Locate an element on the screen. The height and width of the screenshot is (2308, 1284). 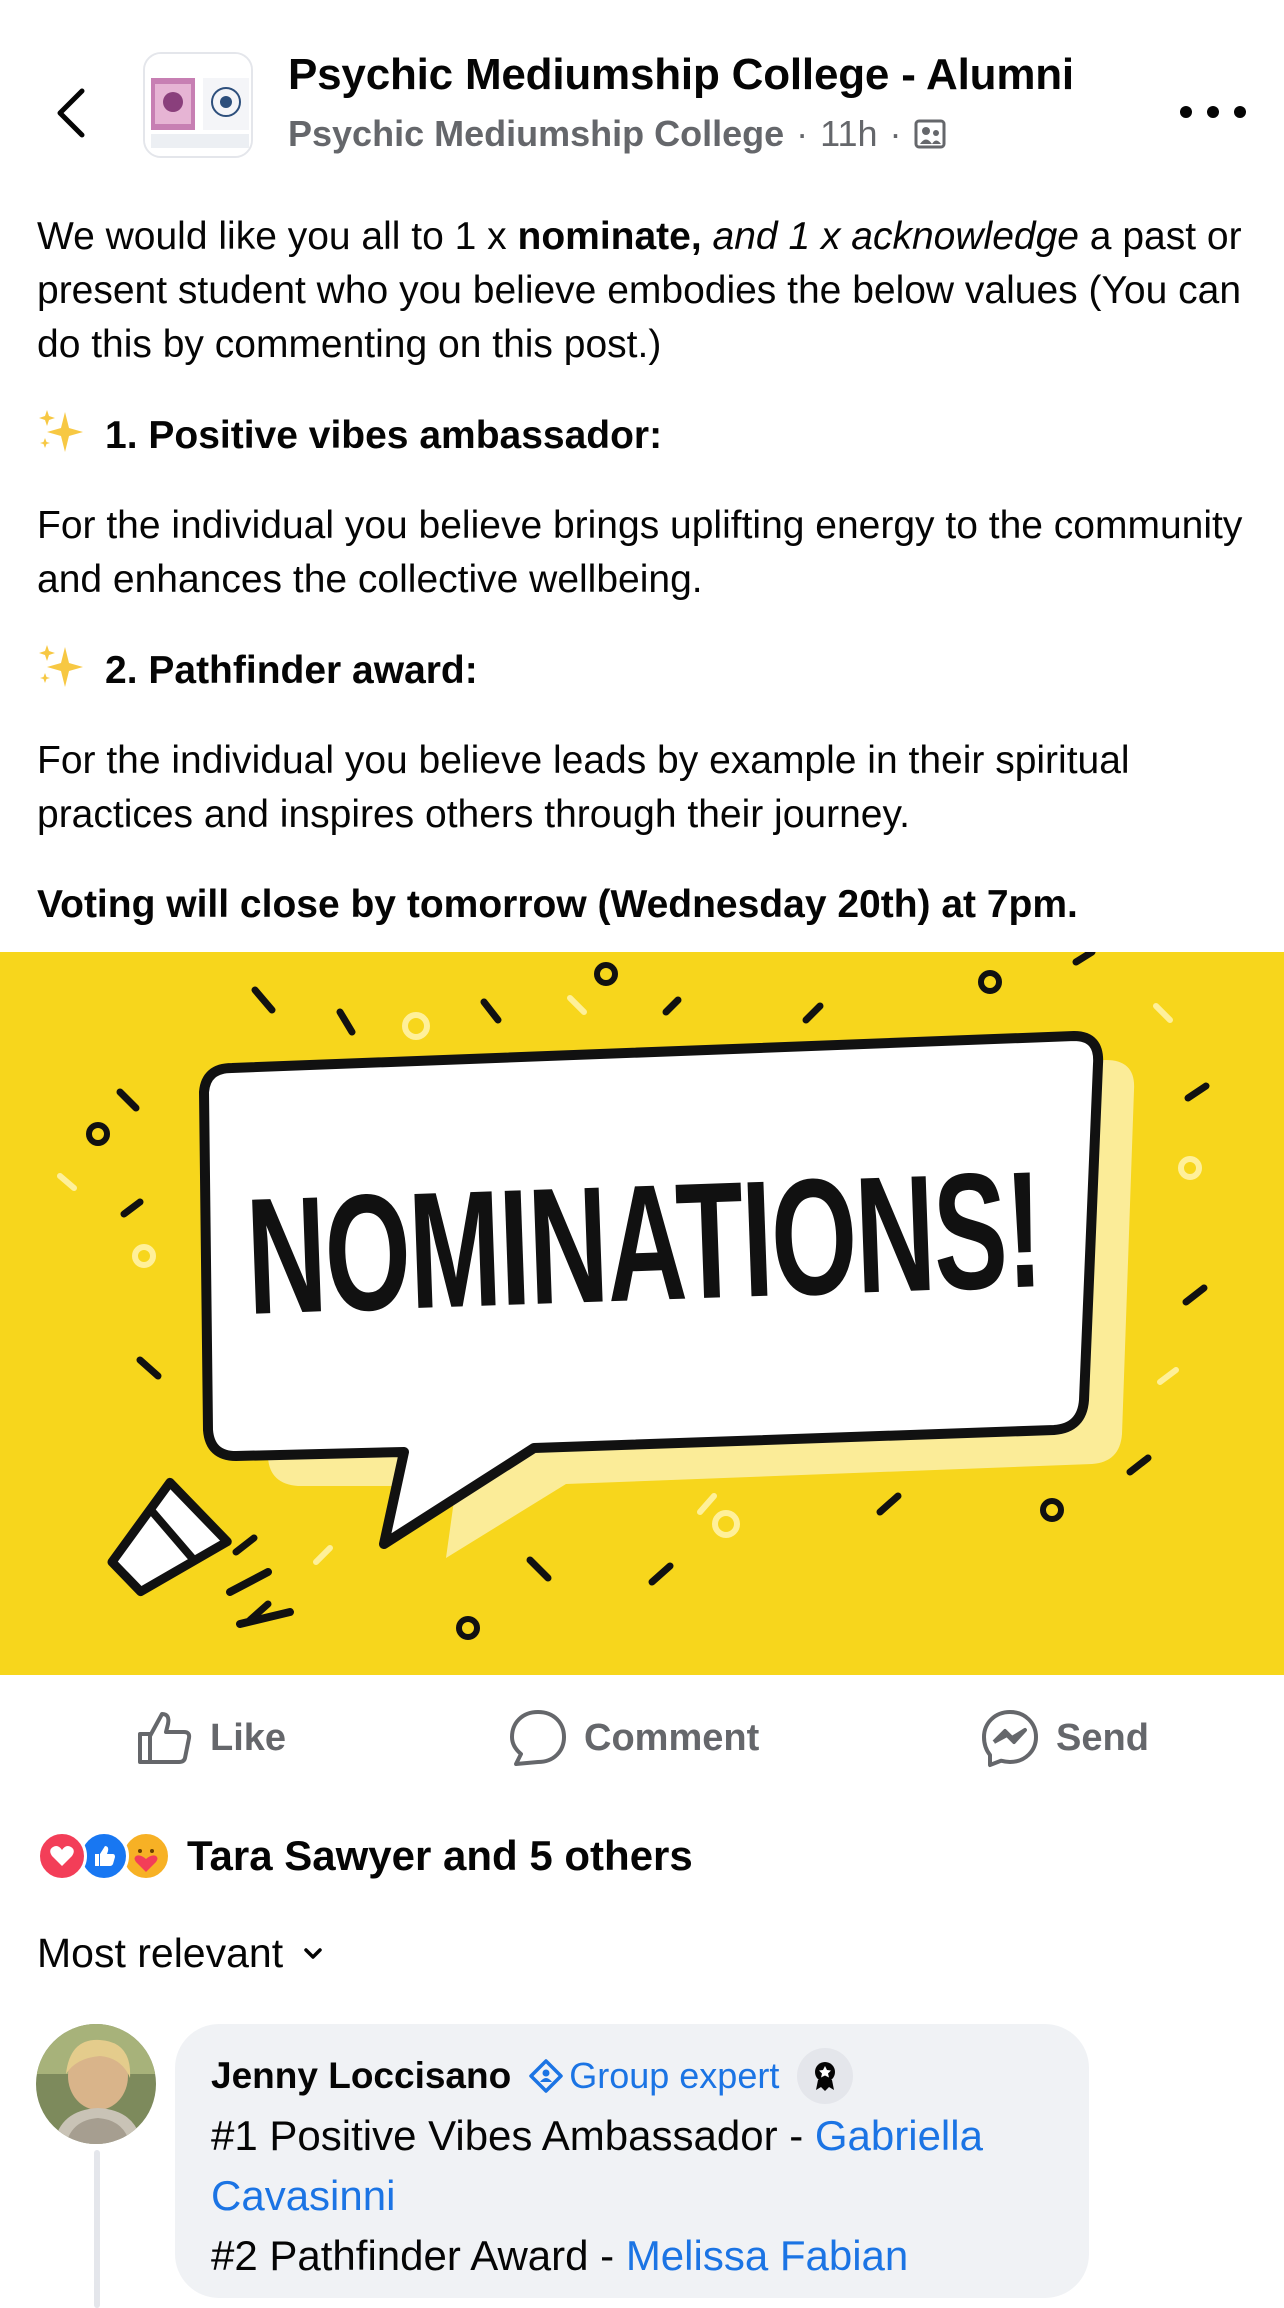
group-logo-image is located at coordinates (198, 105).